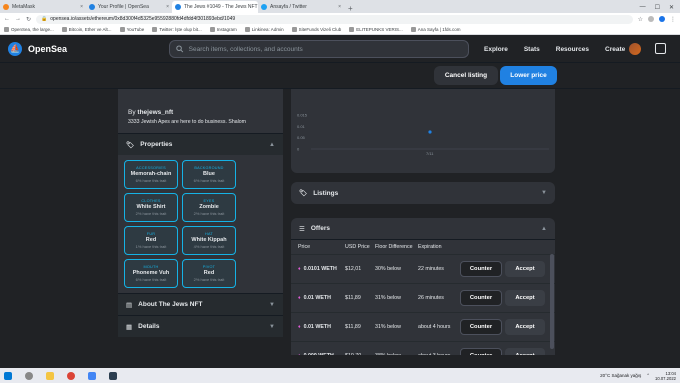  Describe the element at coordinates (640, 19) in the screenshot. I see `star-icon: ☆` at that location.